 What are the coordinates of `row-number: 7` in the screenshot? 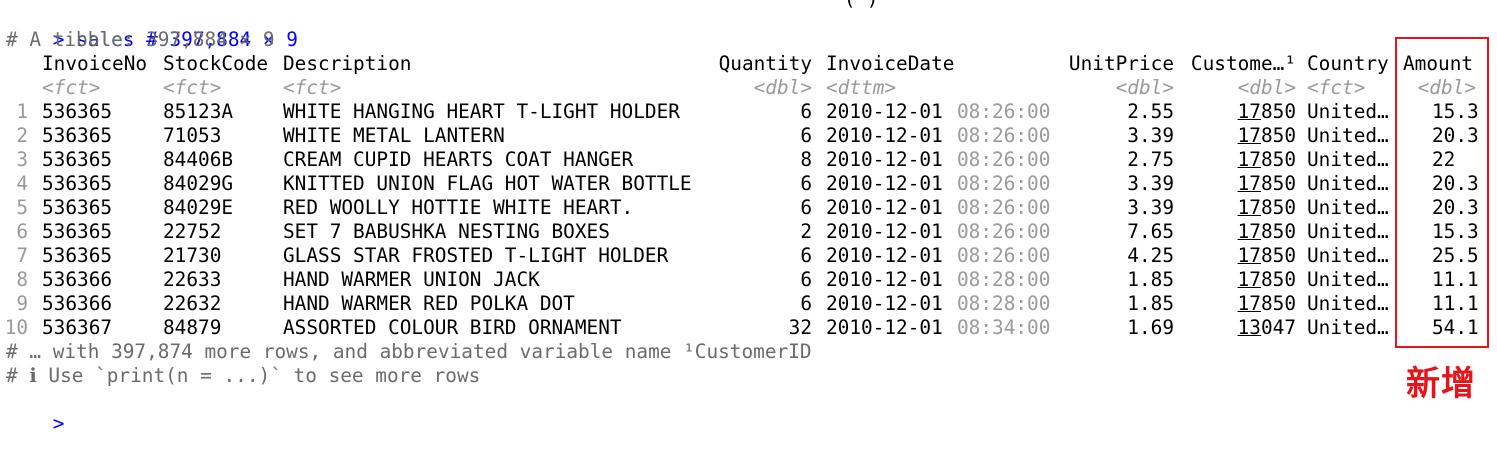 It's located at (22, 255).